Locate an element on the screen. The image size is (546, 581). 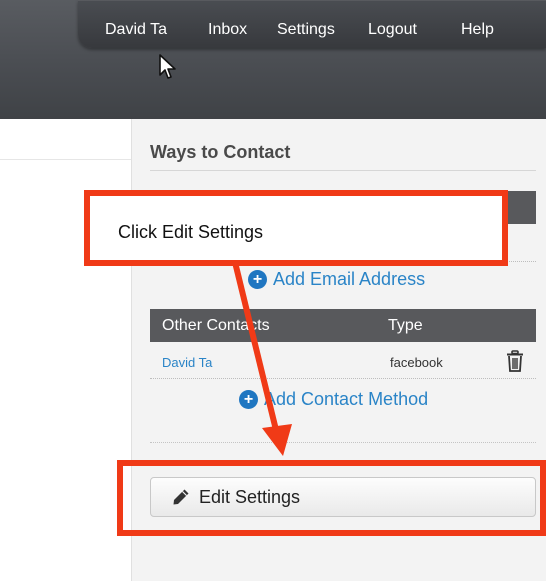
panel-title: Ways to Contact is located at coordinates (220, 152).